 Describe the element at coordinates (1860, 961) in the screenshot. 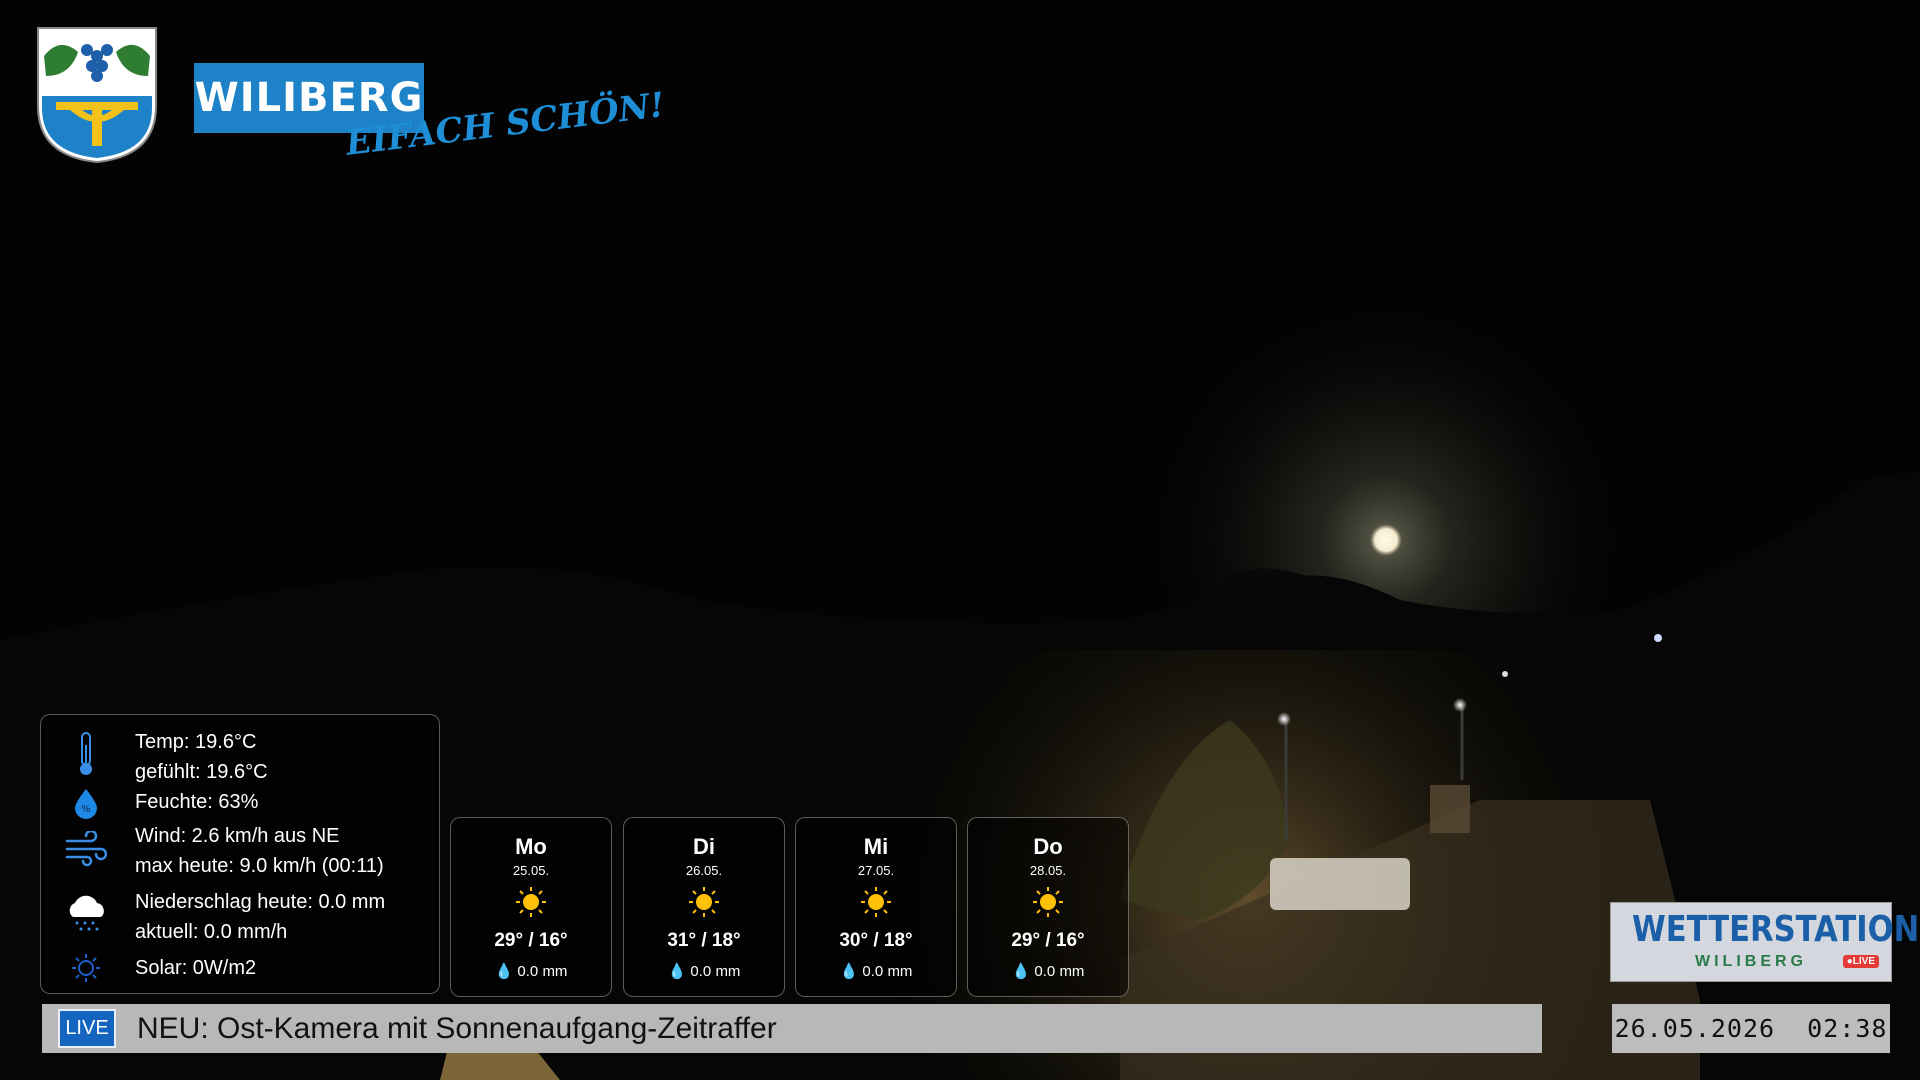

I see `live-indicator: ●LIVE` at that location.